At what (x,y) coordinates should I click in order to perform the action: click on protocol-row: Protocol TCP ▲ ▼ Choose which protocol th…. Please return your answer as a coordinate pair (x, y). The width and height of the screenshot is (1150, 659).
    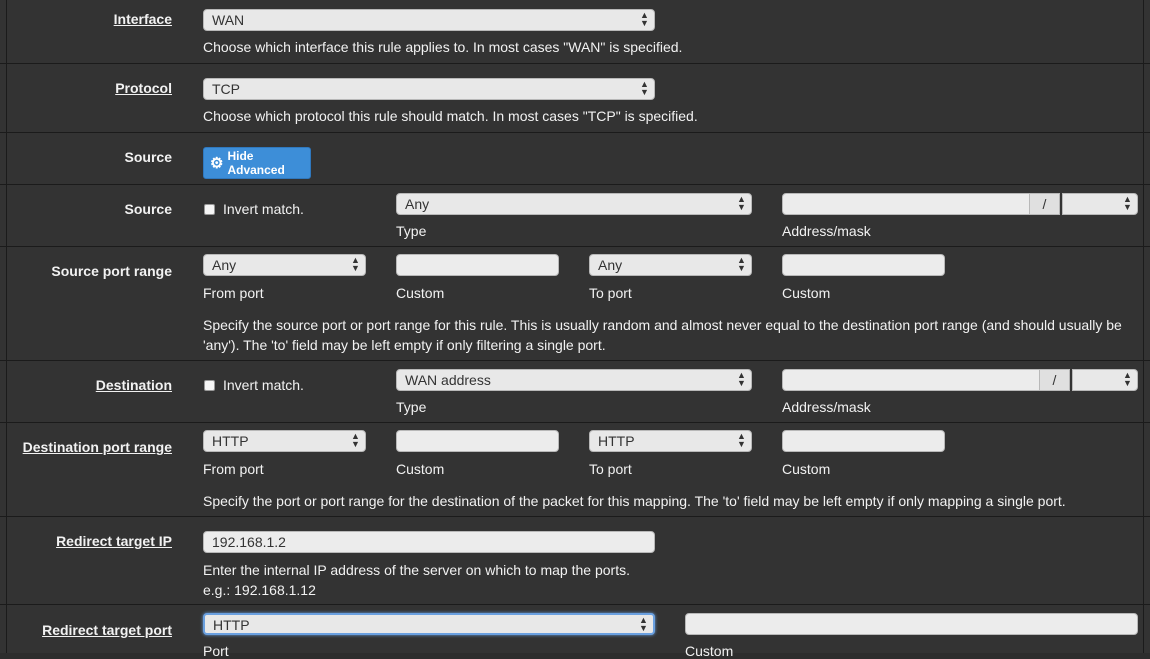
    Looking at the image, I should click on (575, 98).